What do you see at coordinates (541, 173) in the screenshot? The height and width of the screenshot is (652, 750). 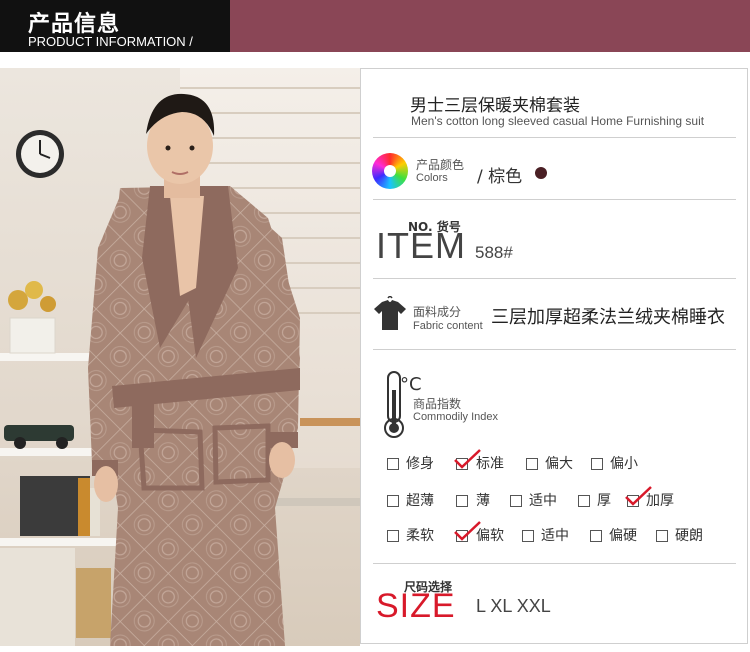 I see `color-swatch` at bounding box center [541, 173].